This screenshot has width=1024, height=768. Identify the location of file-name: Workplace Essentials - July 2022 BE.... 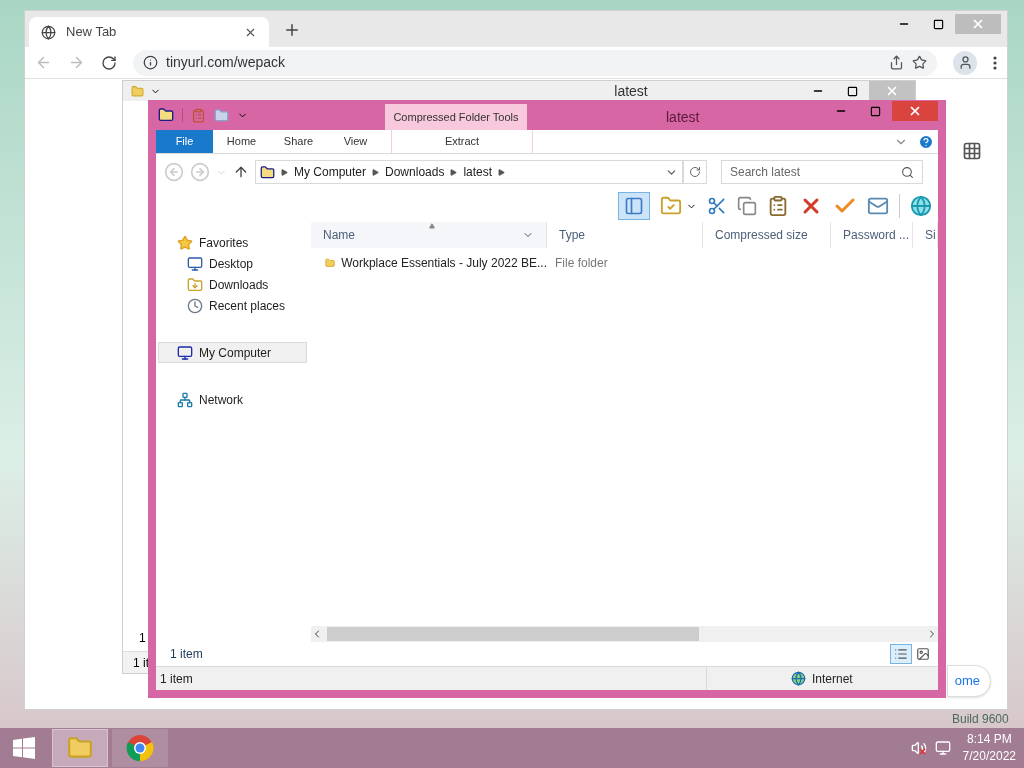
(444, 263).